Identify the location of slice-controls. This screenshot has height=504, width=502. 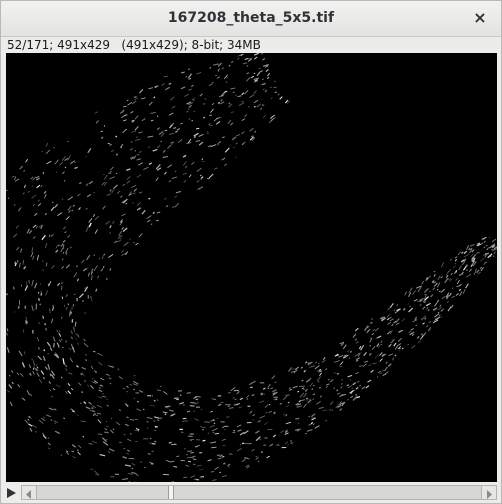
(251, 493).